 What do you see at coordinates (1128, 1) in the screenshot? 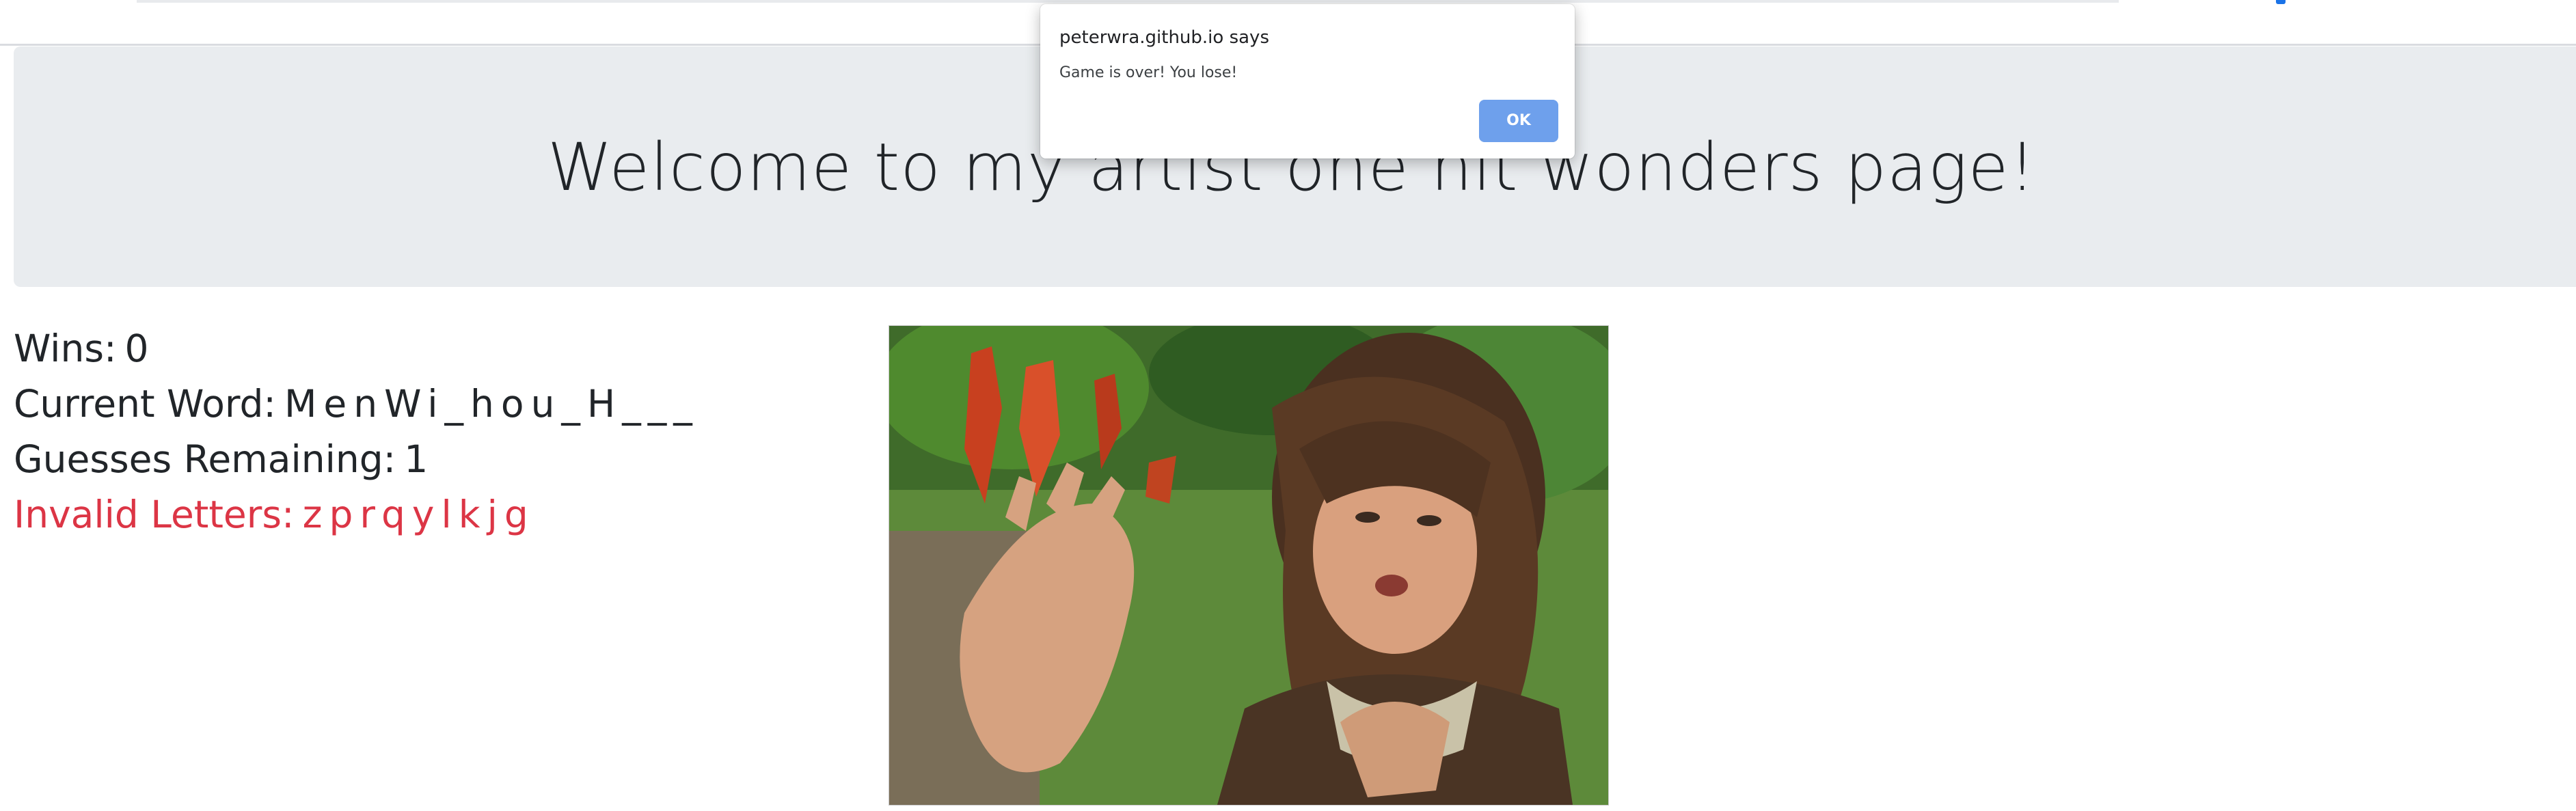
I see `address-bar-edge` at bounding box center [1128, 1].